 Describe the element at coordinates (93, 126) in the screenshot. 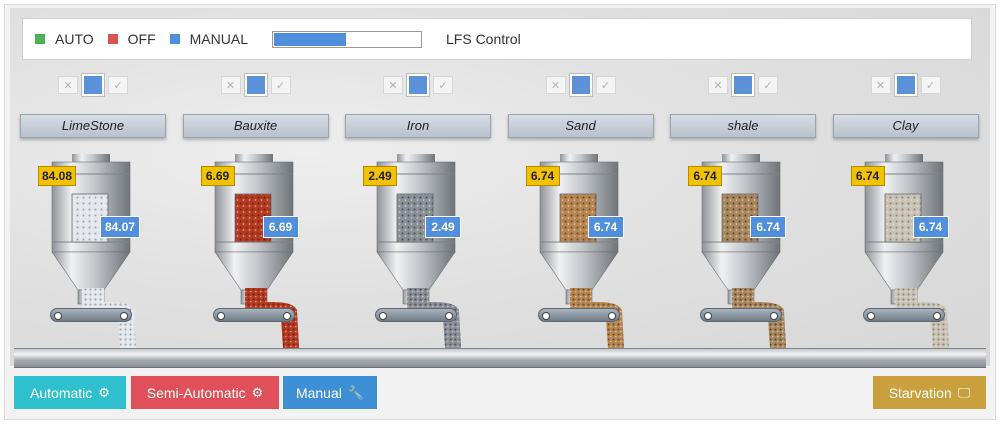

I see `material-label: LimeStone` at that location.